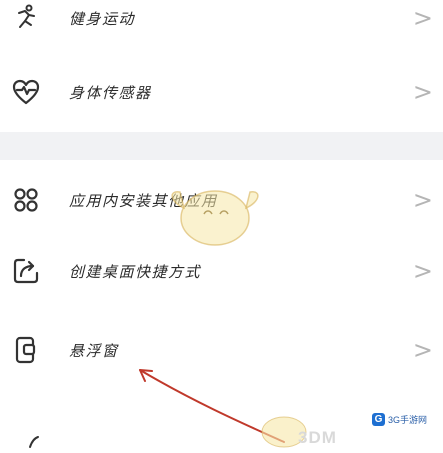 This screenshot has height=453, width=443. Describe the element at coordinates (378, 419) in the screenshot. I see `badge-letter: G` at that location.